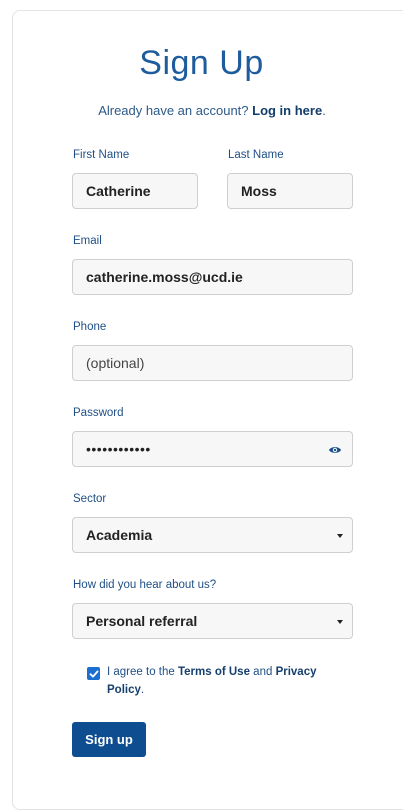  Describe the element at coordinates (109, 739) in the screenshot. I see `signup-button: Sign up` at that location.